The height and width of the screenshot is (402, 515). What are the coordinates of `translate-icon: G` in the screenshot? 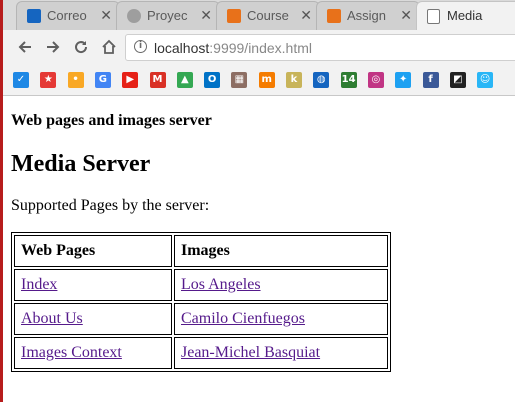 It's located at (102, 80).